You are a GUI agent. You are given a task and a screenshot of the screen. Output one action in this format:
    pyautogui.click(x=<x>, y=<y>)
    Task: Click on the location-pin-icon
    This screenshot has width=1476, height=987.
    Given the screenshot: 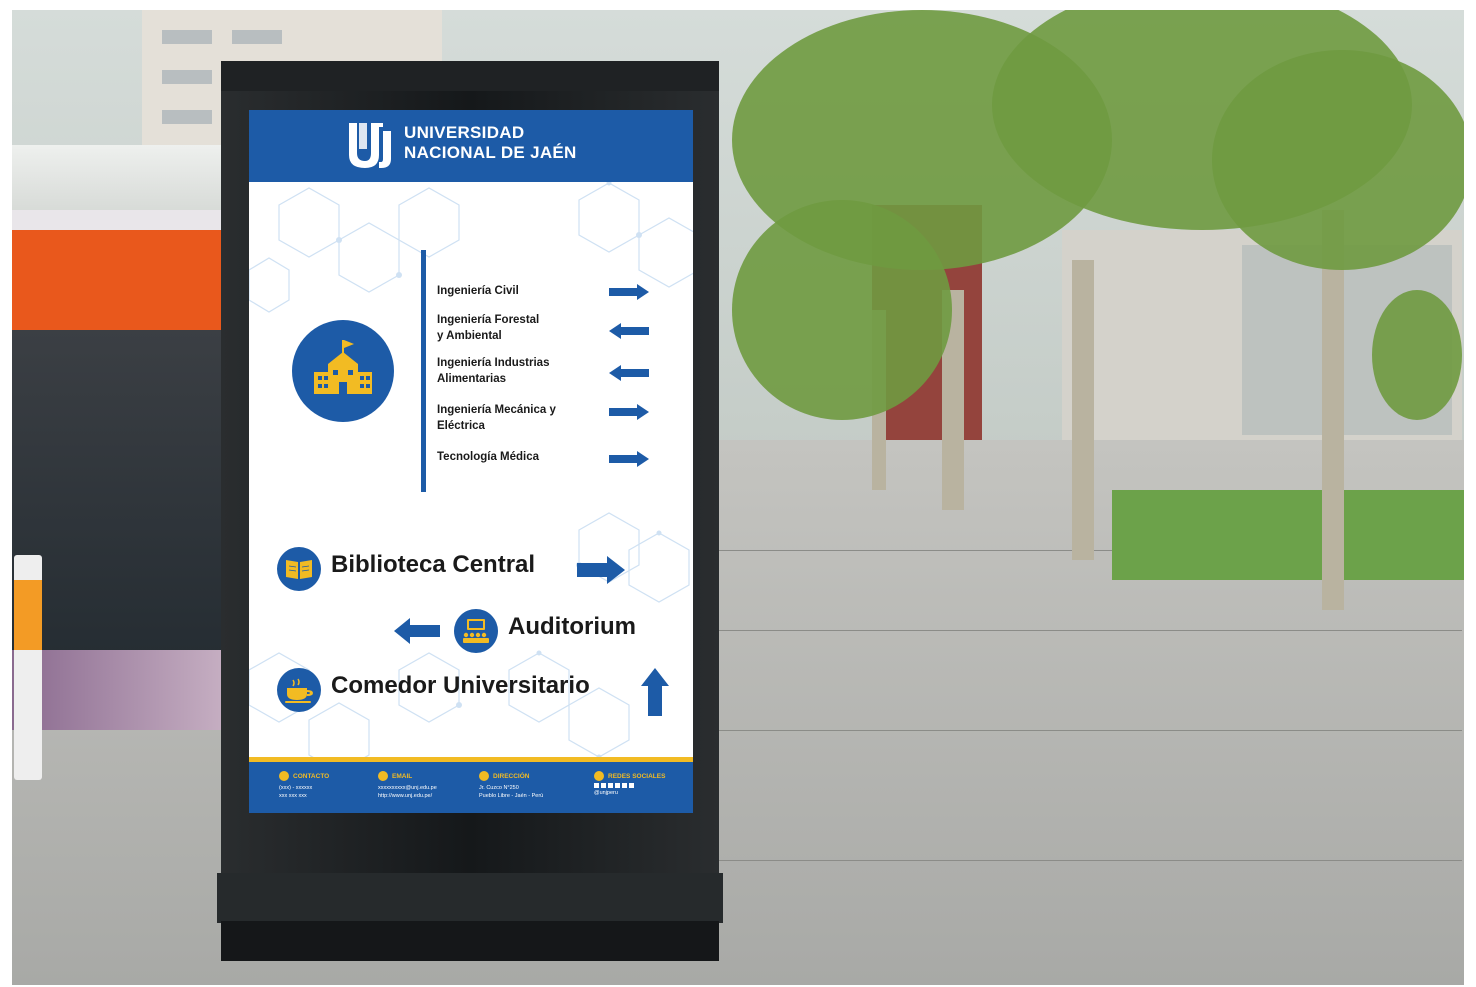 What is the action you would take?
    pyautogui.click(x=484, y=776)
    